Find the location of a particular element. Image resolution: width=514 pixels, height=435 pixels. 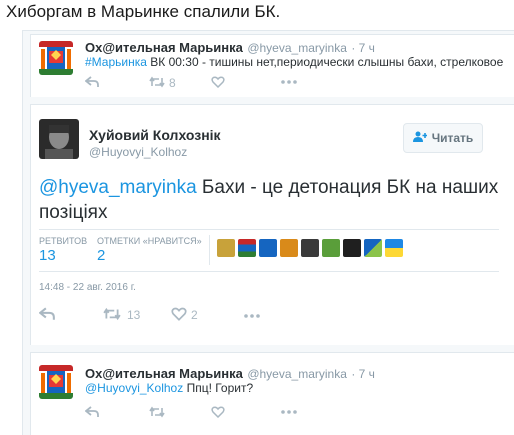

hashtag-link: #Марьинка is located at coordinates (116, 62).